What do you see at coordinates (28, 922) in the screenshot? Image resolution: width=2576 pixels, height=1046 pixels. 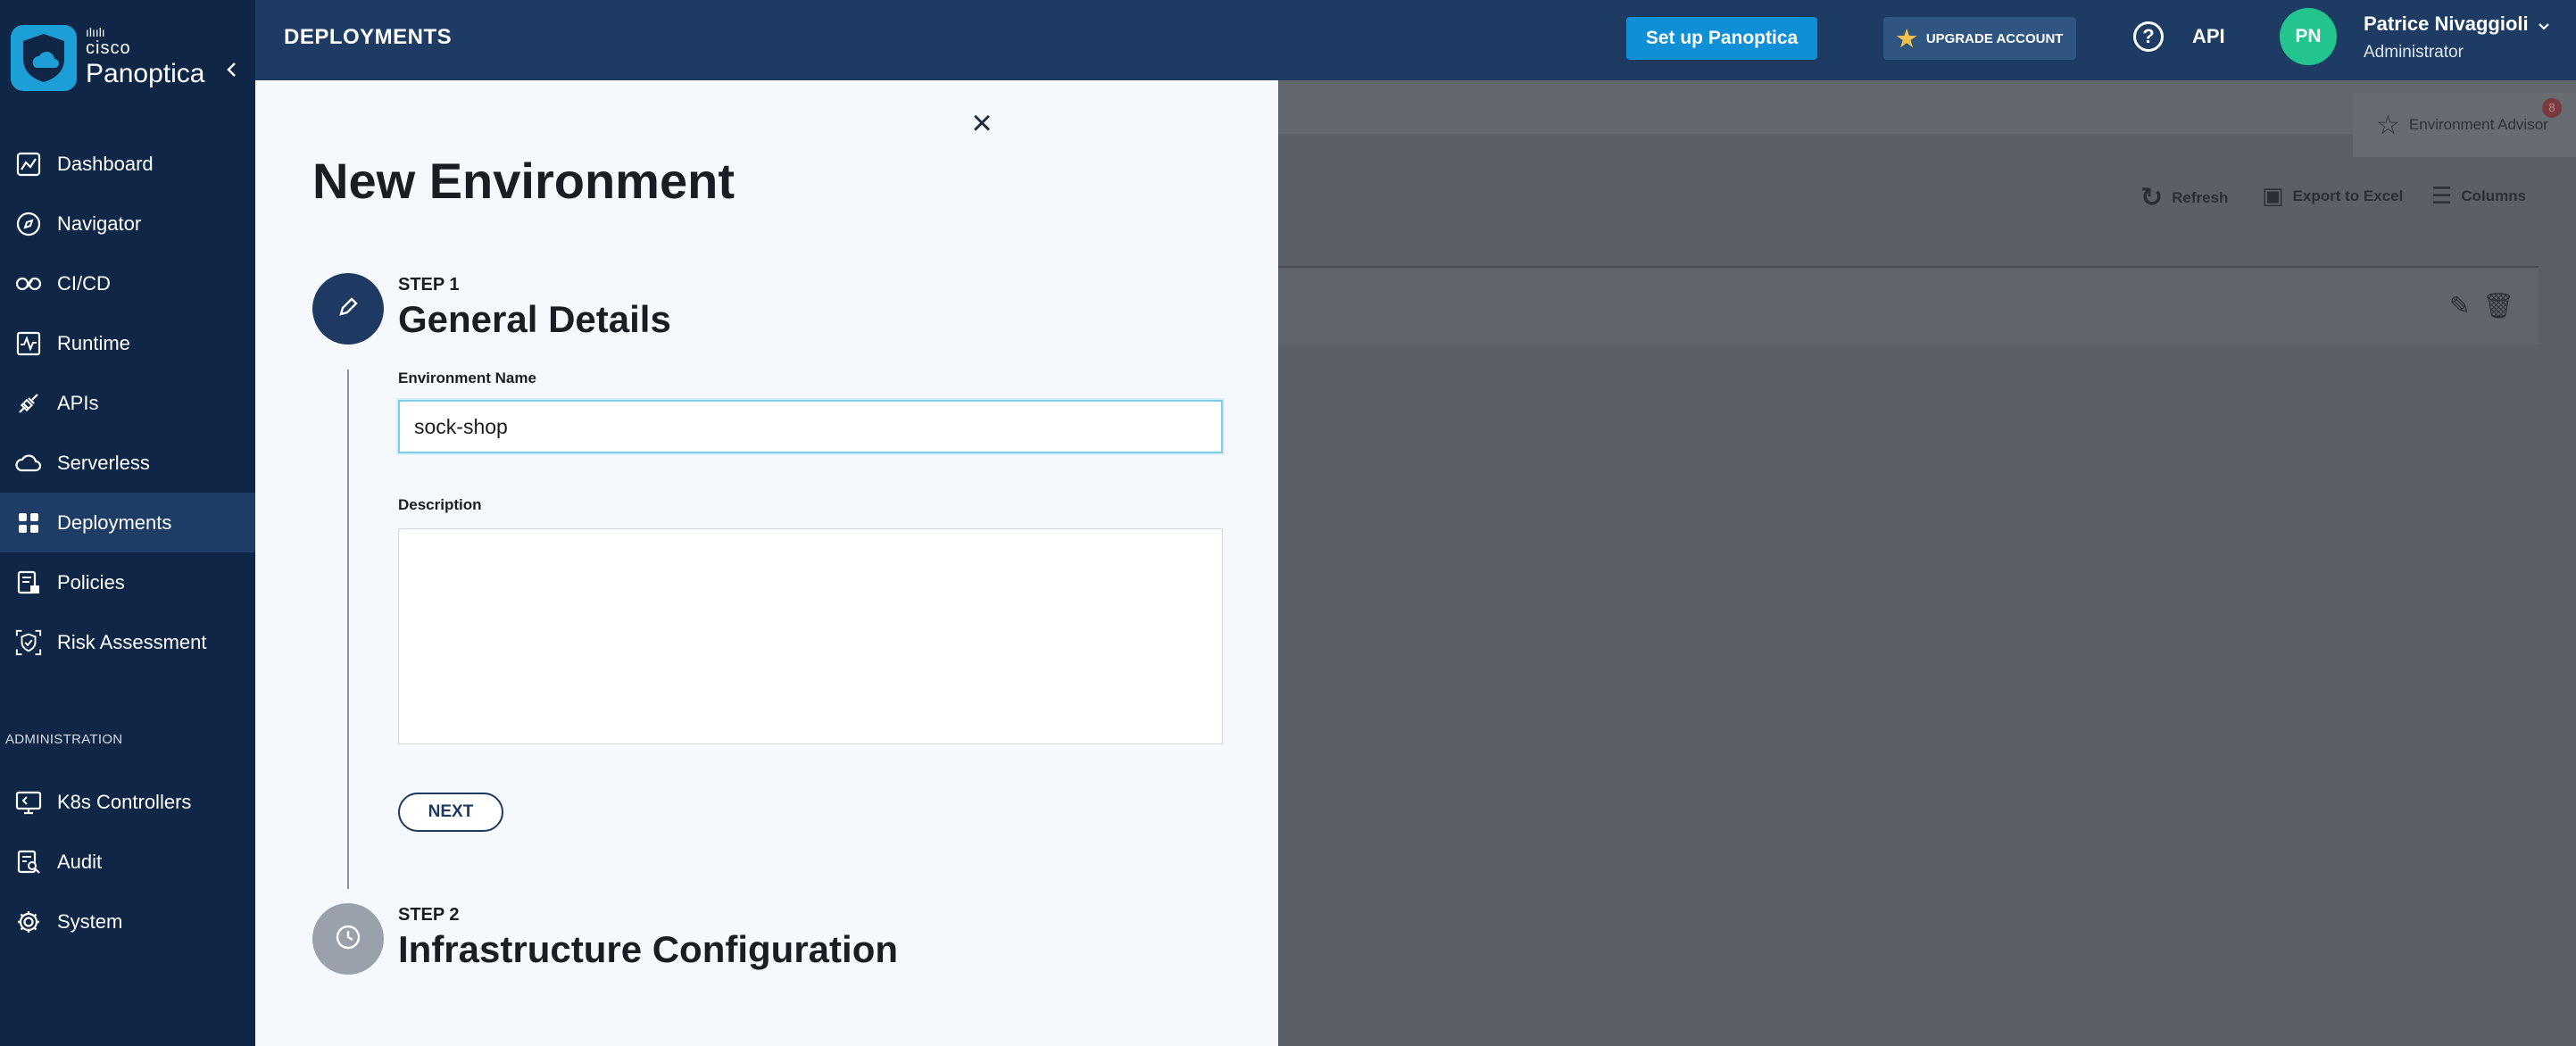 I see `gear-icon` at bounding box center [28, 922].